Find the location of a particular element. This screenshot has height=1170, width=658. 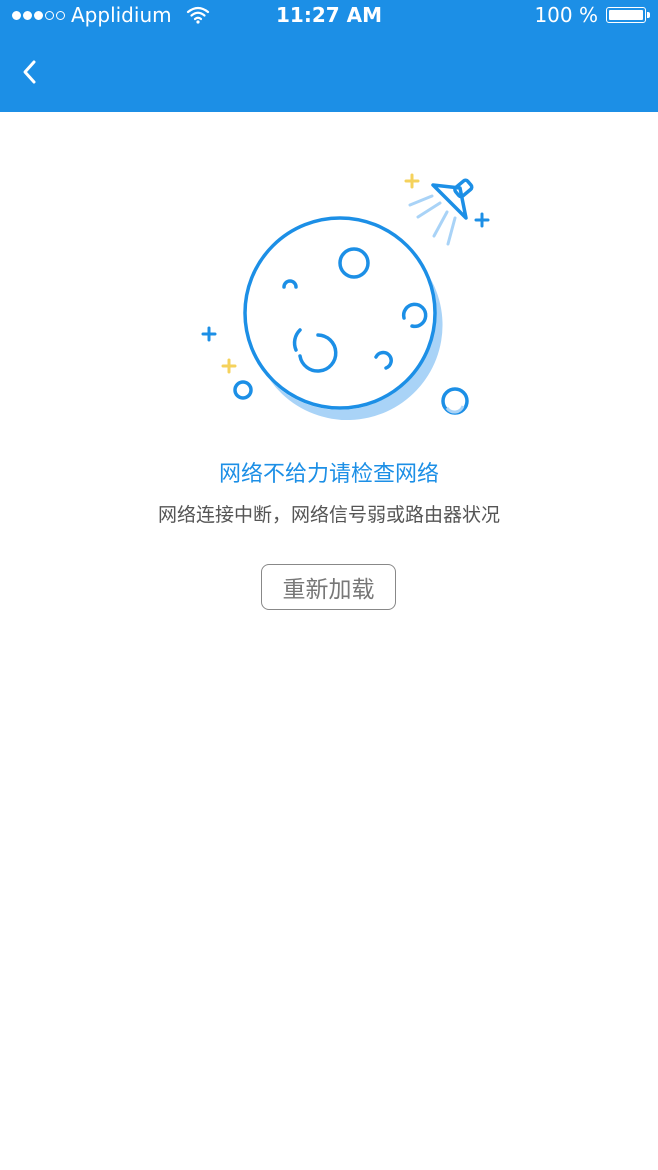

network-error-illustration is located at coordinates (345, 297).